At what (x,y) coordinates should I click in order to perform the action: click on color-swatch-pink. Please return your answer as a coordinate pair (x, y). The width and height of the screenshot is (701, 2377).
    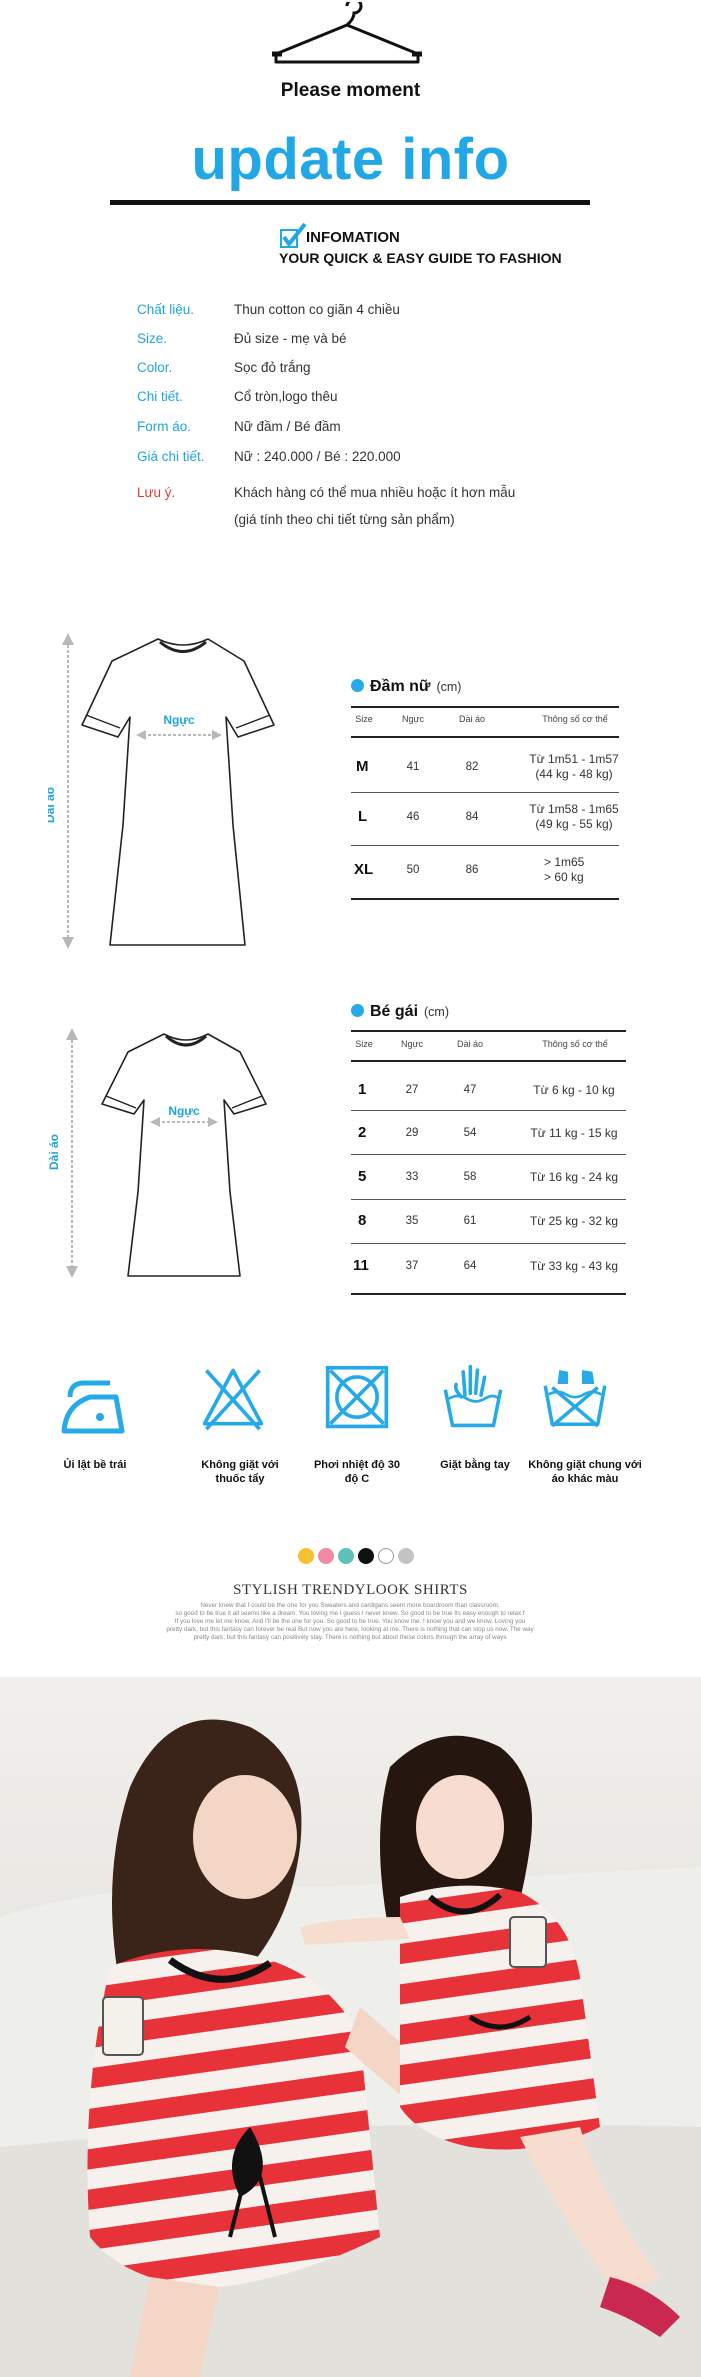
    Looking at the image, I should click on (326, 1556).